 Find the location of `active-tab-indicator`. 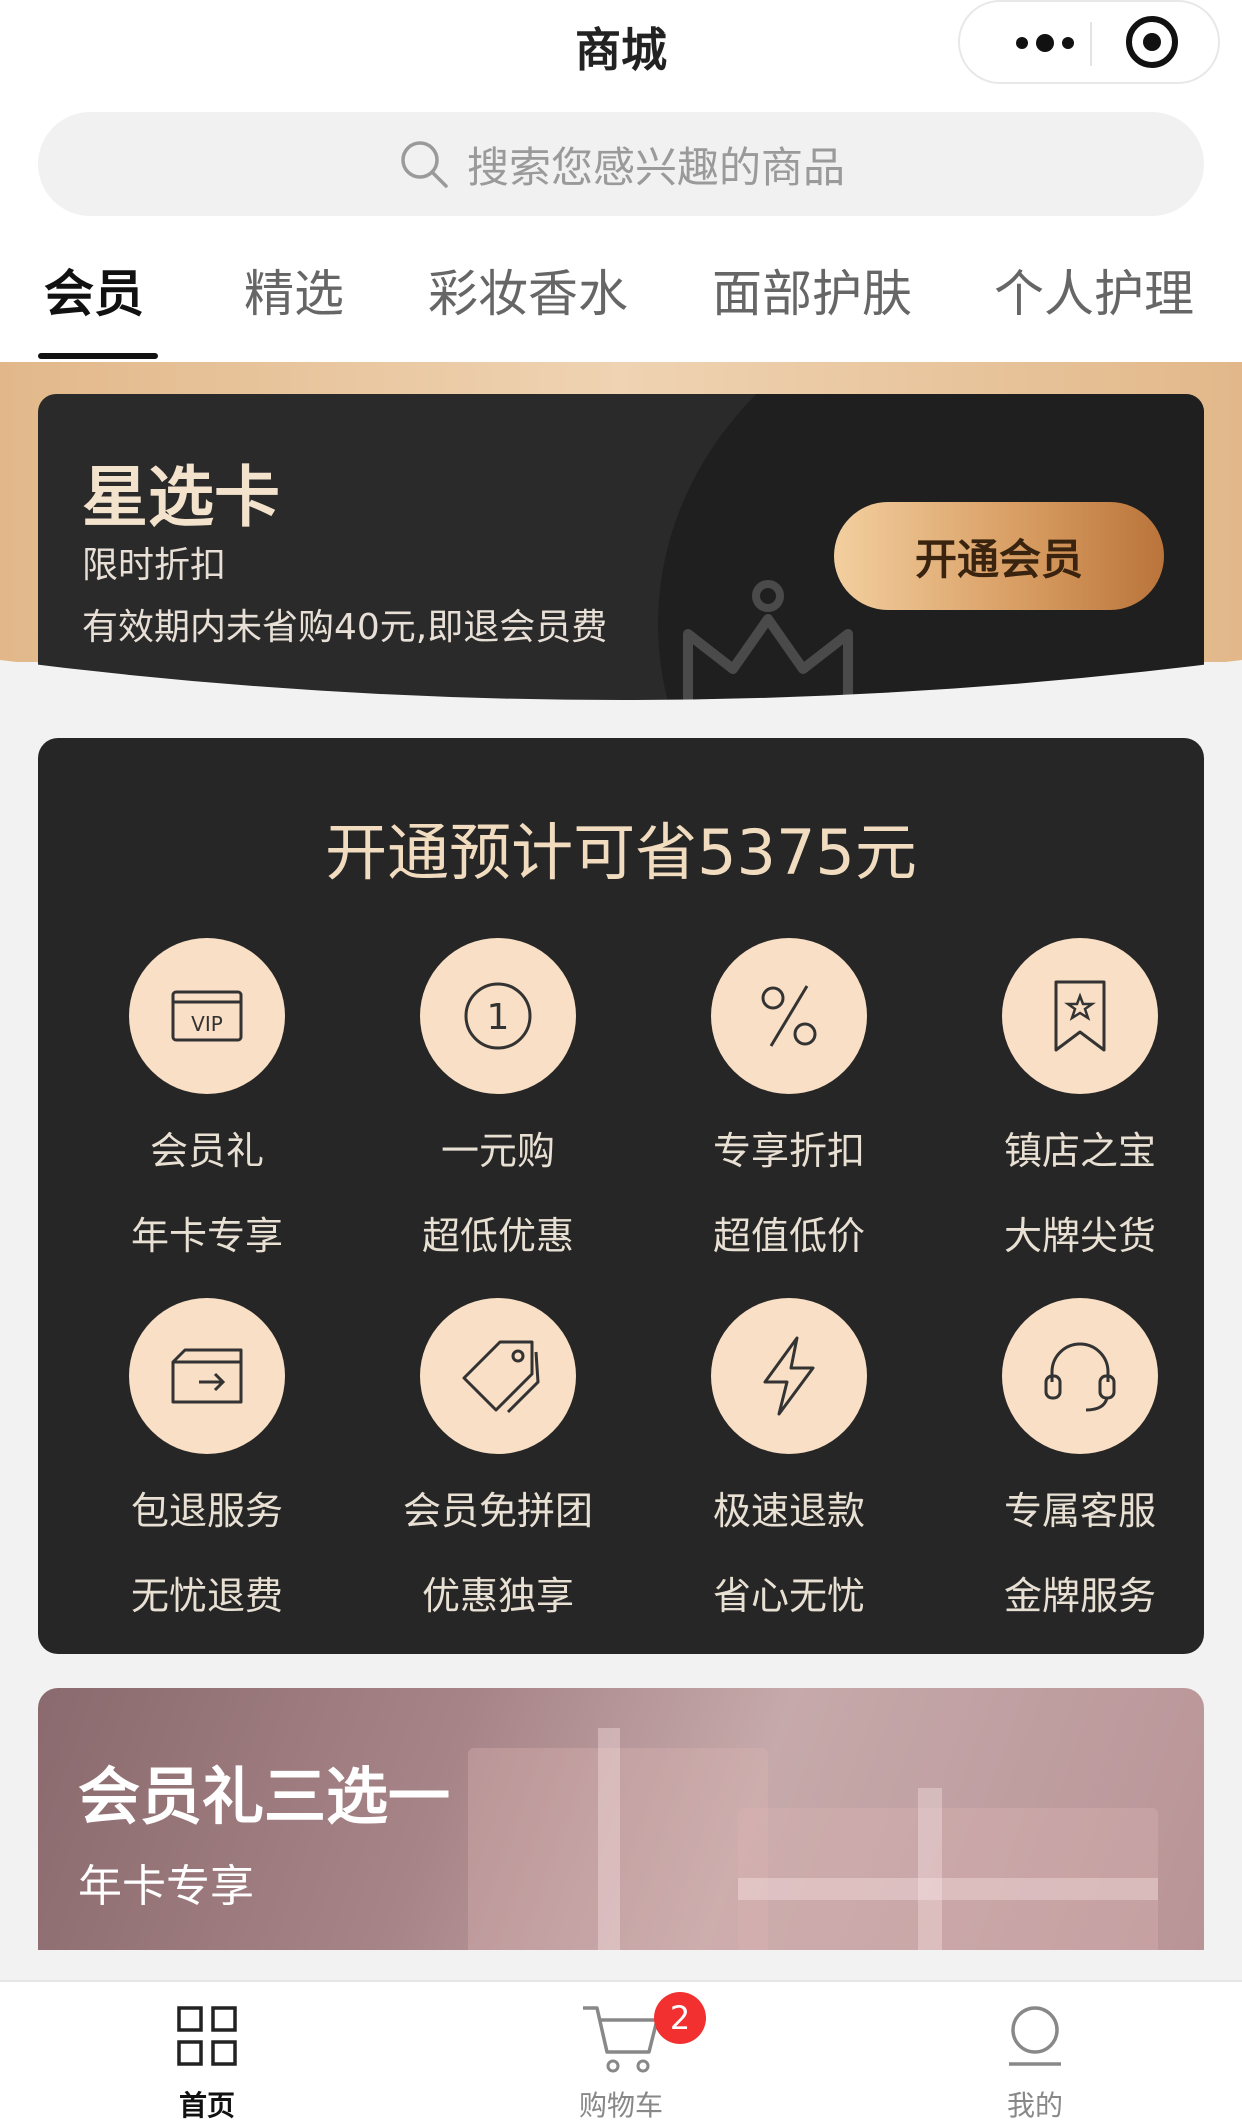

active-tab-indicator is located at coordinates (98, 356).